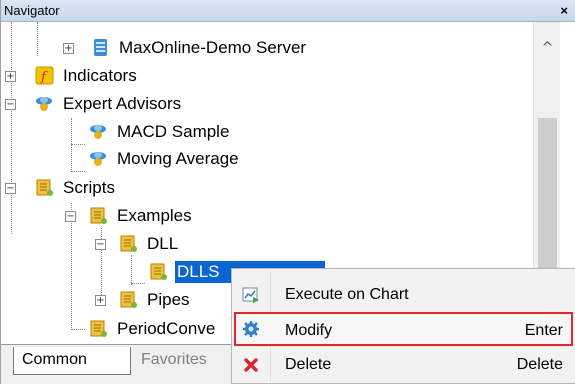  Describe the element at coordinates (100, 47) in the screenshot. I see `server-icon` at that location.